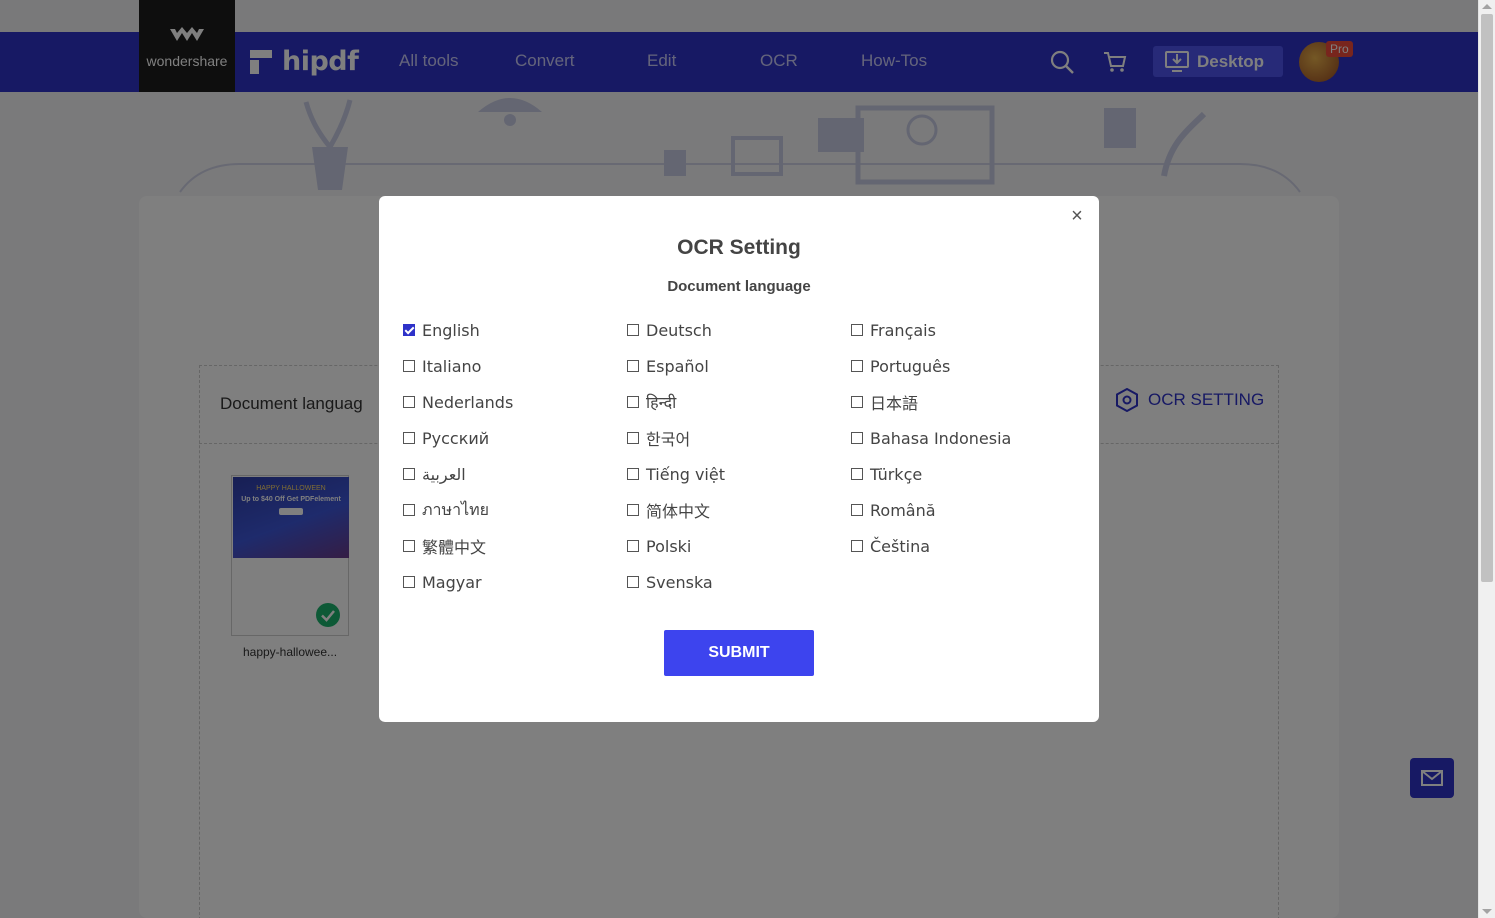 Image resolution: width=1495 pixels, height=918 pixels. What do you see at coordinates (1487, 298) in the screenshot?
I see `scrollbar-thumb` at bounding box center [1487, 298].